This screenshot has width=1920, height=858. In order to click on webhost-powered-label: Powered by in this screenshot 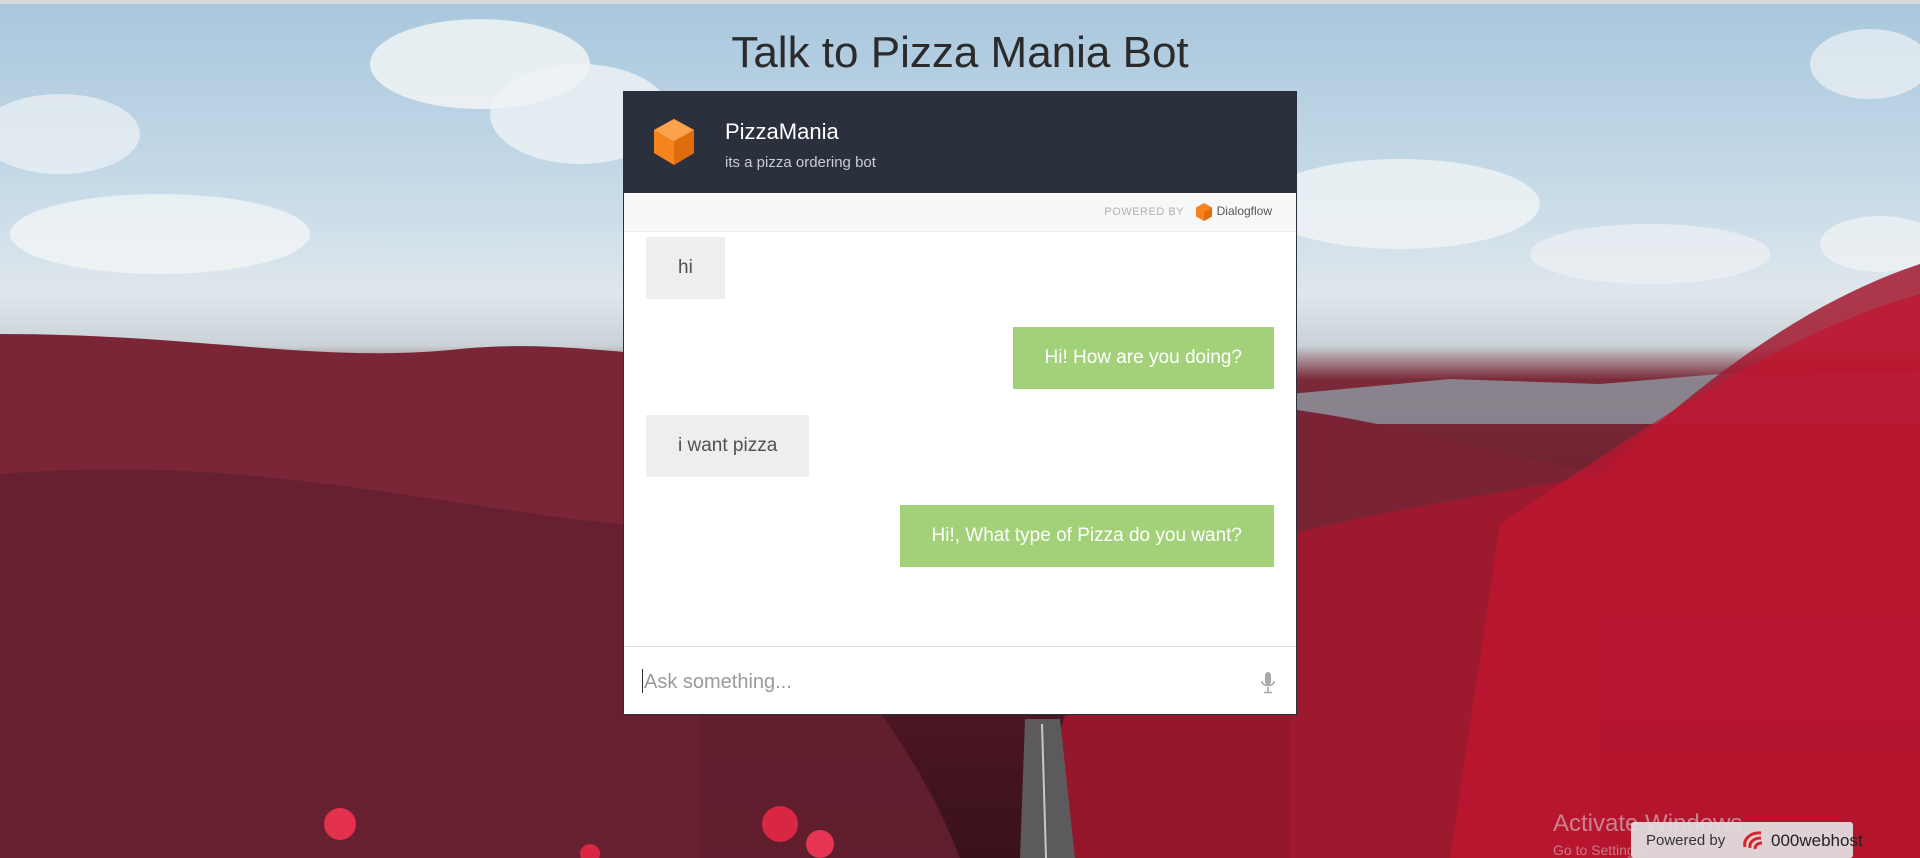, I will do `click(1686, 840)`.